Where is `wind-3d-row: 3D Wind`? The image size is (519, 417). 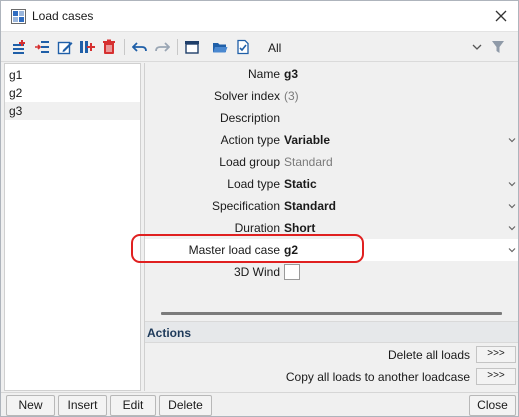 wind-3d-row: 3D Wind is located at coordinates (331, 272).